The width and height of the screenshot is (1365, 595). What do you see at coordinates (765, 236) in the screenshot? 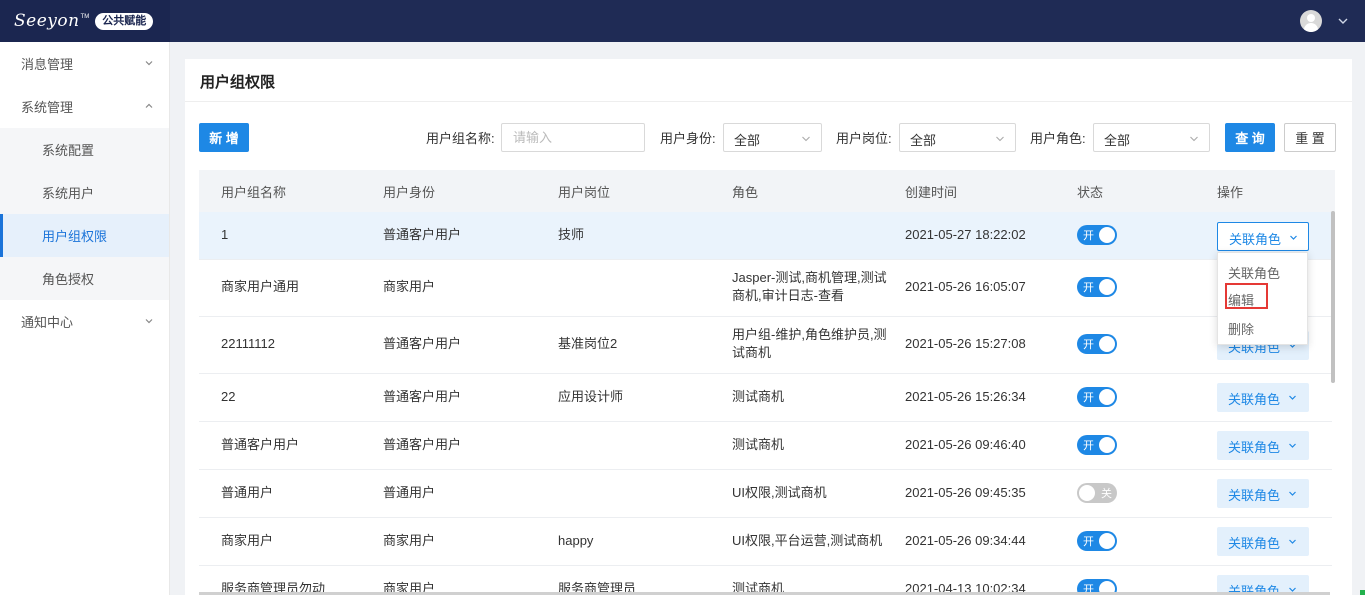
I see `table-row: 1 普通客户用户 技师 2021-05-27 18:22:02 开 关联角色` at bounding box center [765, 236].